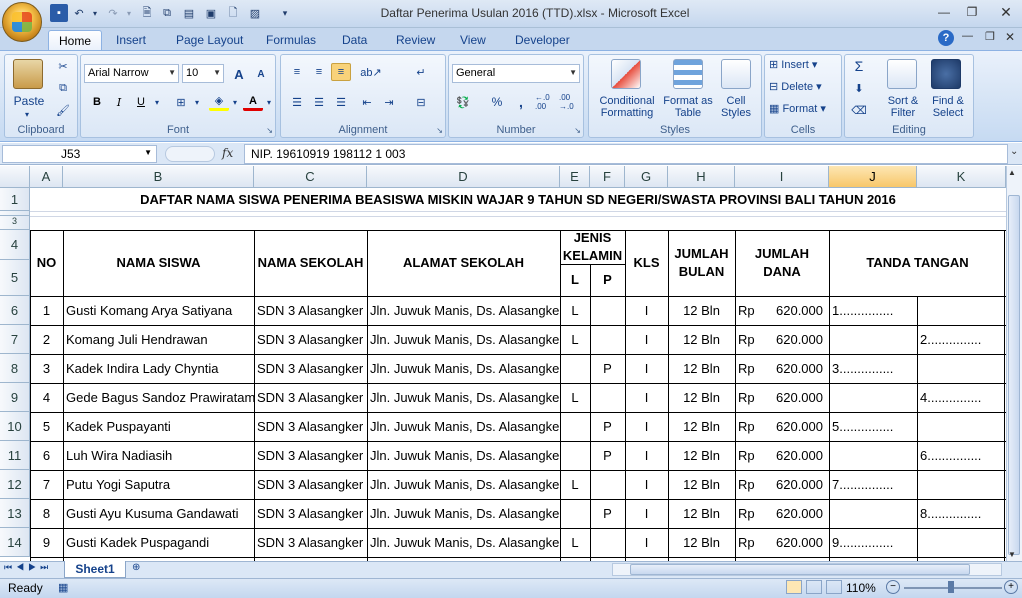 The width and height of the screenshot is (1022, 598). Describe the element at coordinates (261, 74) in the screenshot. I see `shrink-font-button: A` at that location.